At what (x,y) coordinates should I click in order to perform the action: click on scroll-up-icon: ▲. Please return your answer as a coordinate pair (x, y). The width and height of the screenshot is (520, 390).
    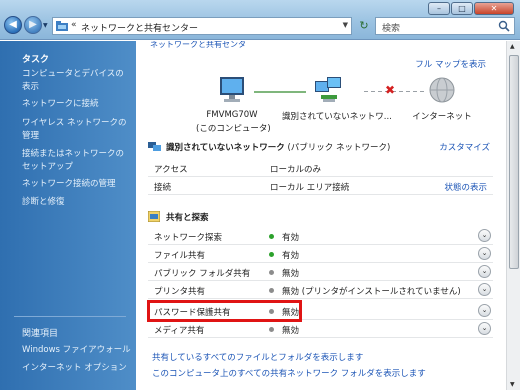
    Looking at the image, I should click on (512, 46).